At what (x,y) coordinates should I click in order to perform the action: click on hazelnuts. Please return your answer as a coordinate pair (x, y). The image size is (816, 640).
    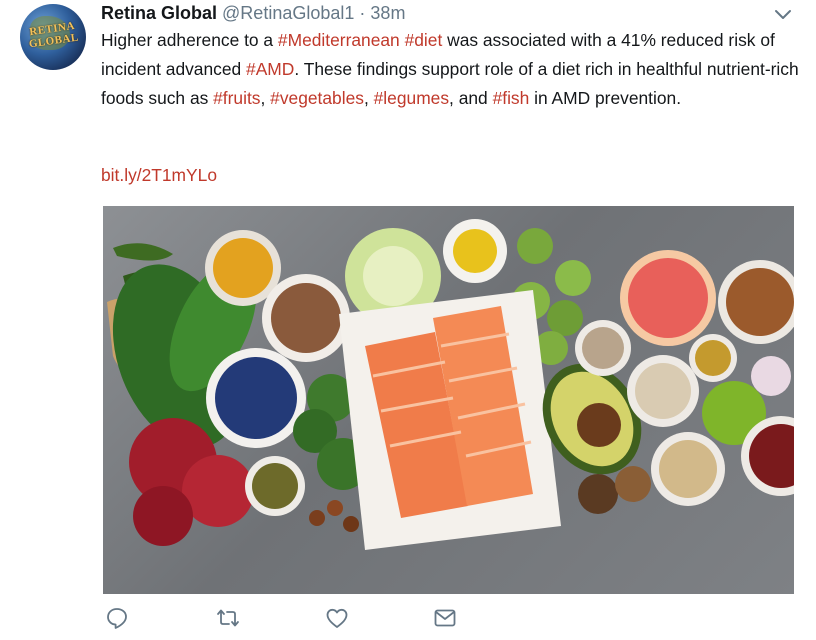
    Looking at the image, I should click on (334, 516).